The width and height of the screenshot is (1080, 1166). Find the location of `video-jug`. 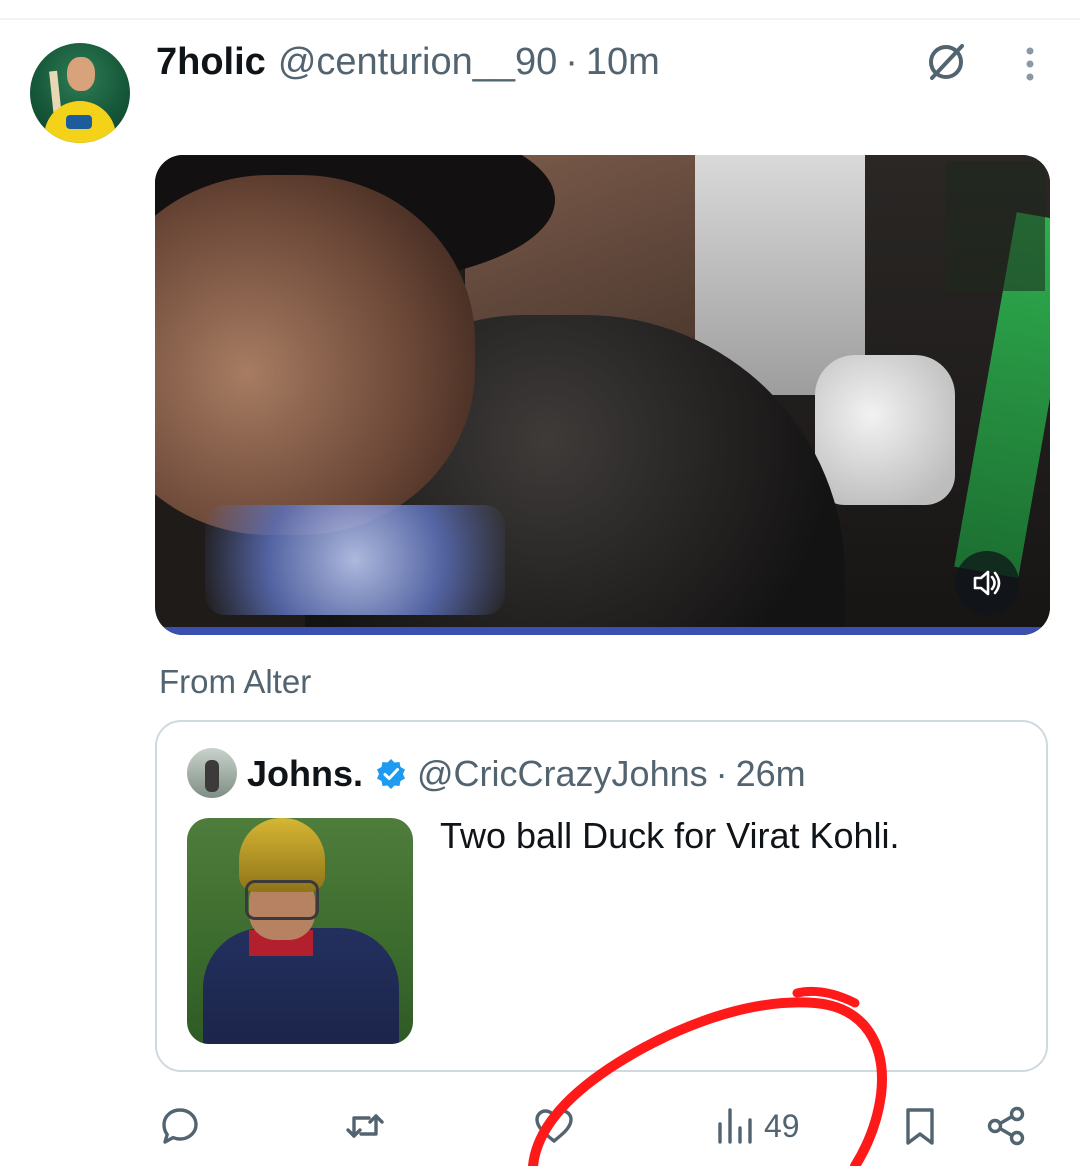

video-jug is located at coordinates (885, 430).